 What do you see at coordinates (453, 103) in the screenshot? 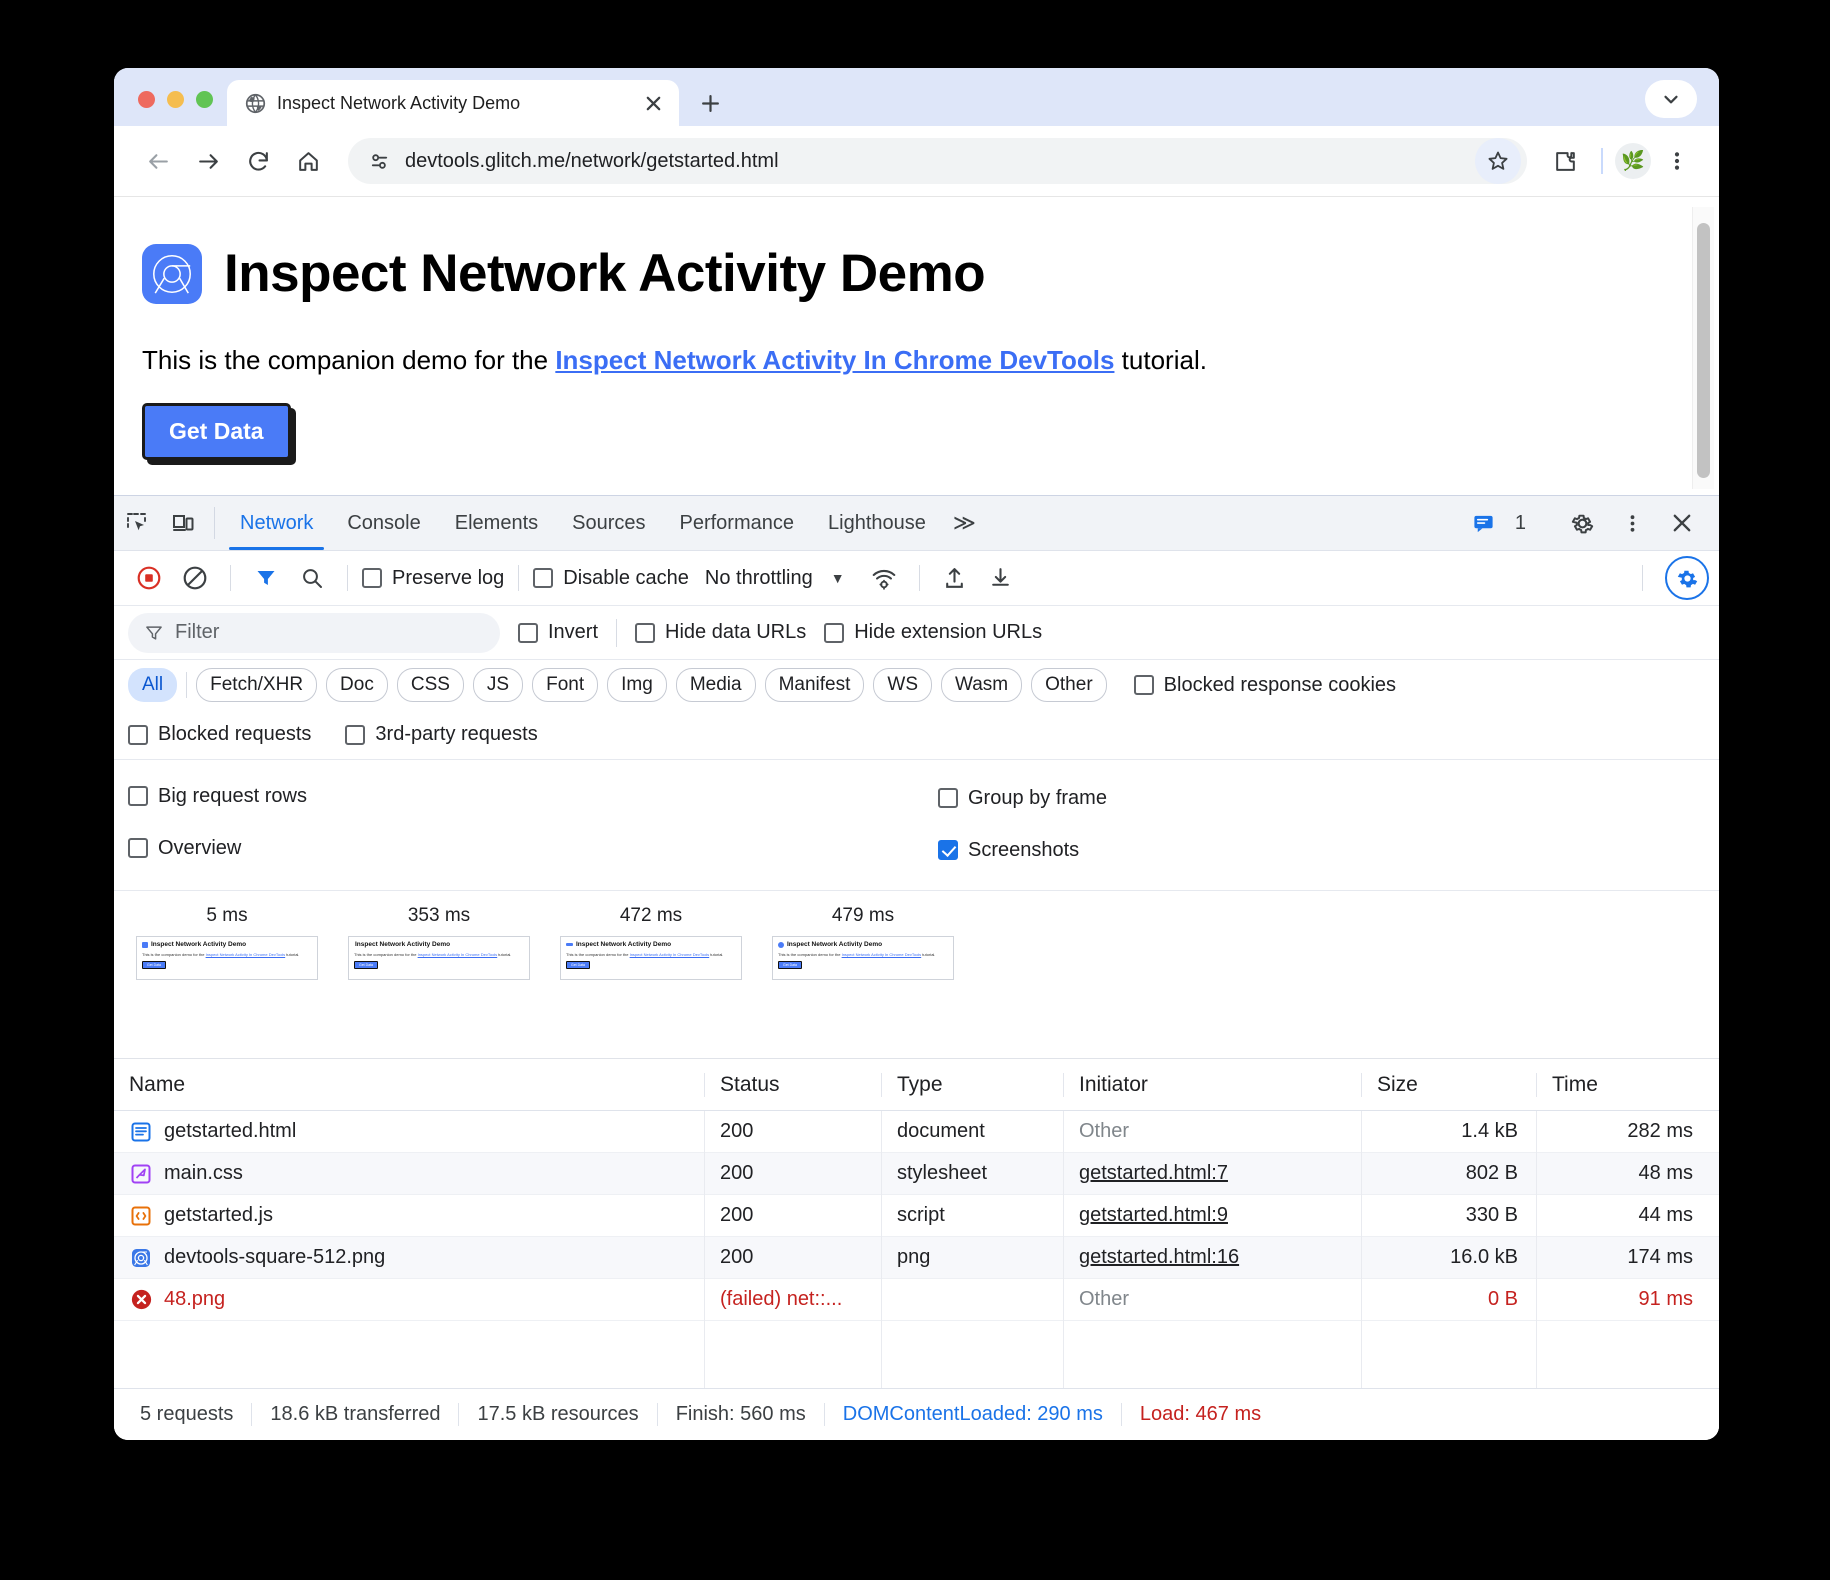
I see `browser-tab: Inspect Network Activity Demo` at bounding box center [453, 103].